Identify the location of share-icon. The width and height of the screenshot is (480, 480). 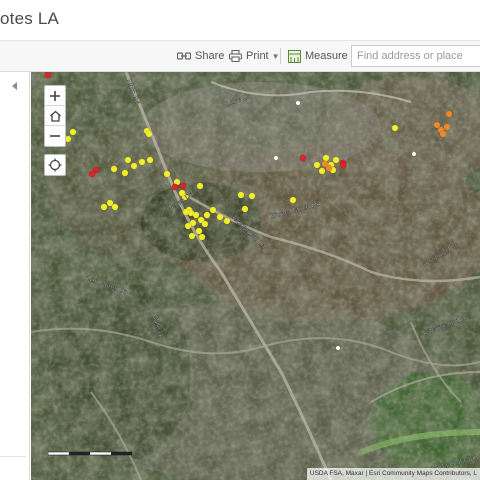
(184, 56).